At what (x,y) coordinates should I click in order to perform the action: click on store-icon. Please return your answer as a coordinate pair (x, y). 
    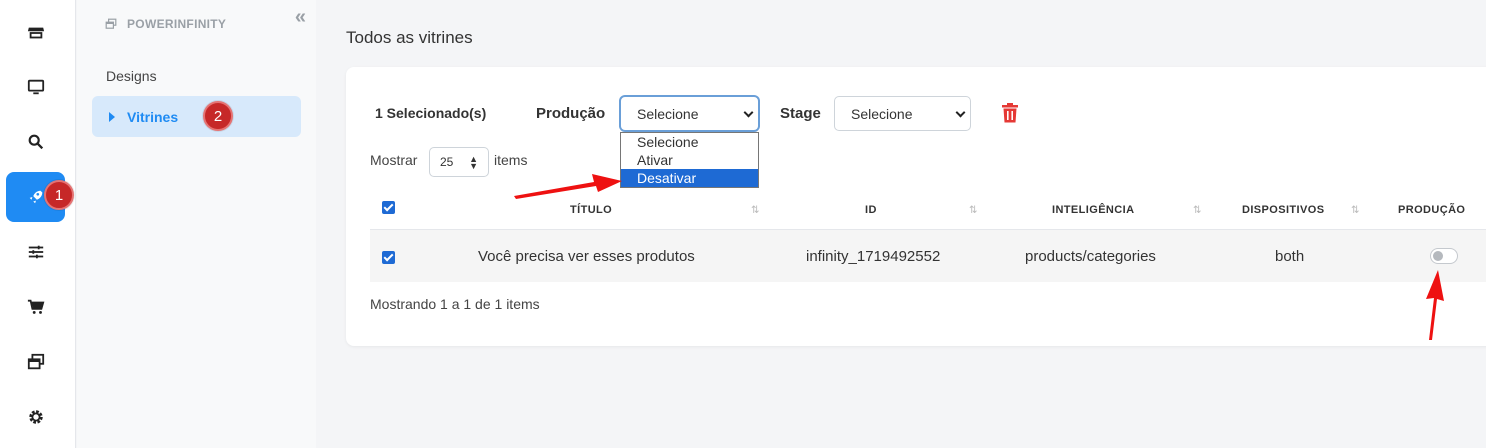
    Looking at the image, I should click on (35, 33).